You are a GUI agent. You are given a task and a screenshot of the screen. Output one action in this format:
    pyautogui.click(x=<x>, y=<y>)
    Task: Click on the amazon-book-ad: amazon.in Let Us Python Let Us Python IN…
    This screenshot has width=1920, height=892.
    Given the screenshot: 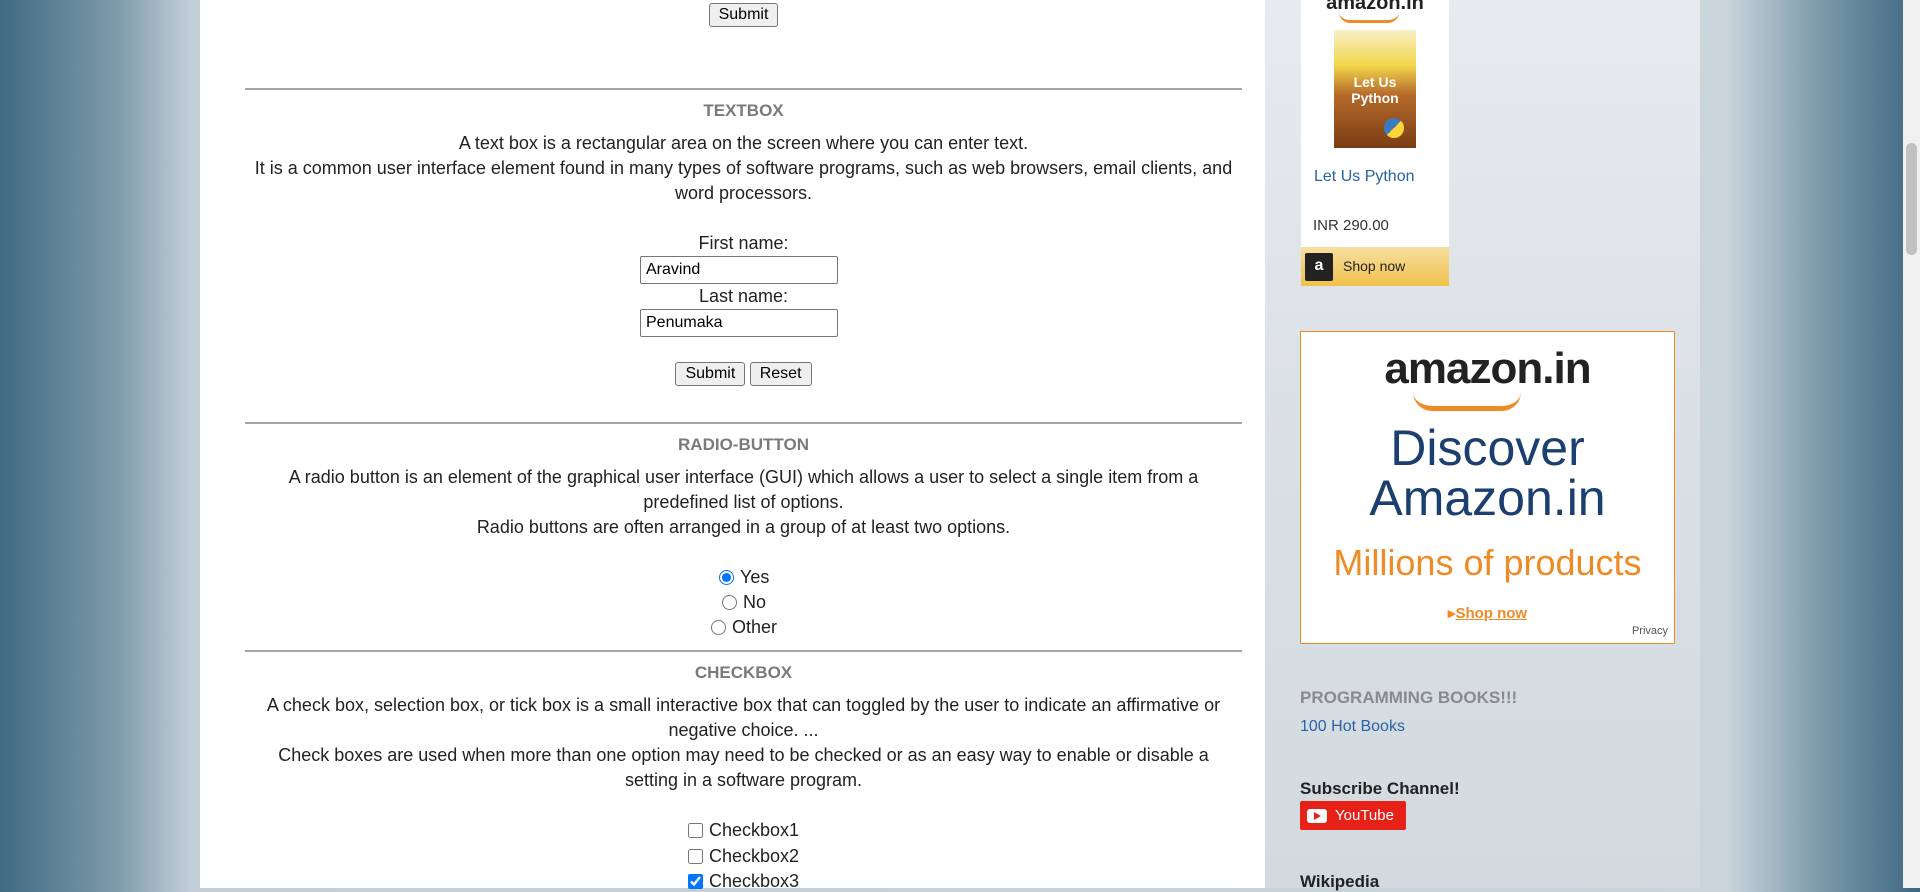 What is the action you would take?
    pyautogui.click(x=1375, y=143)
    